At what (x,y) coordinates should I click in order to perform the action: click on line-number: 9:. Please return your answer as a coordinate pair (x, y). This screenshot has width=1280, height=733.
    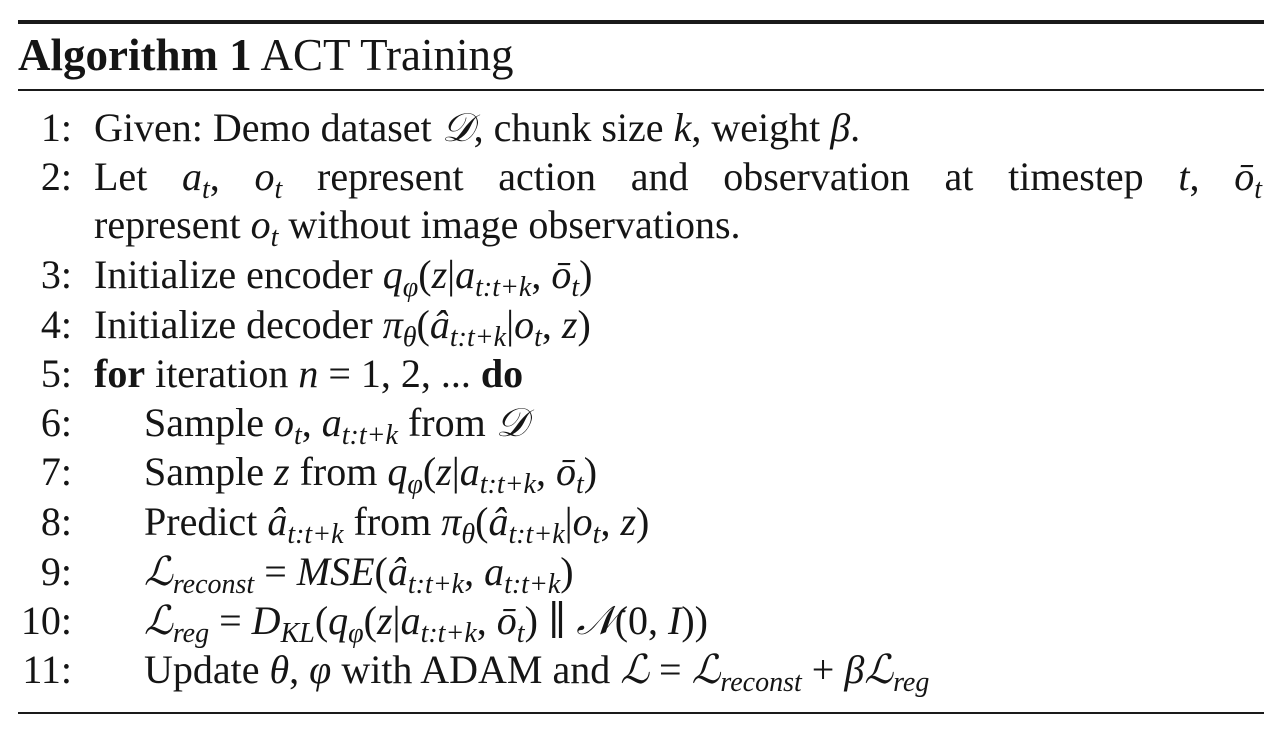
    Looking at the image, I should click on (56, 571).